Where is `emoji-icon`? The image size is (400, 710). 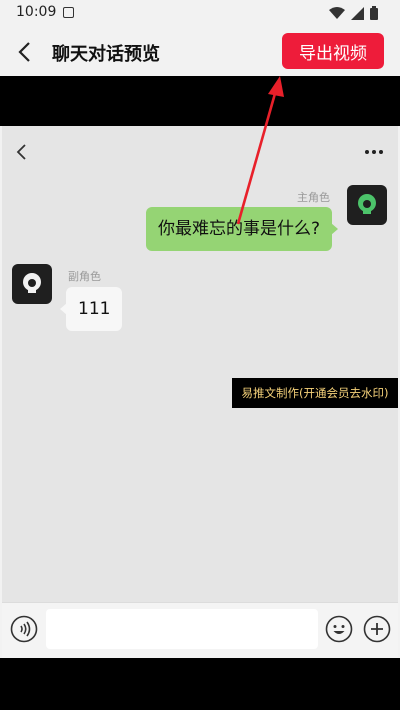 emoji-icon is located at coordinates (339, 629).